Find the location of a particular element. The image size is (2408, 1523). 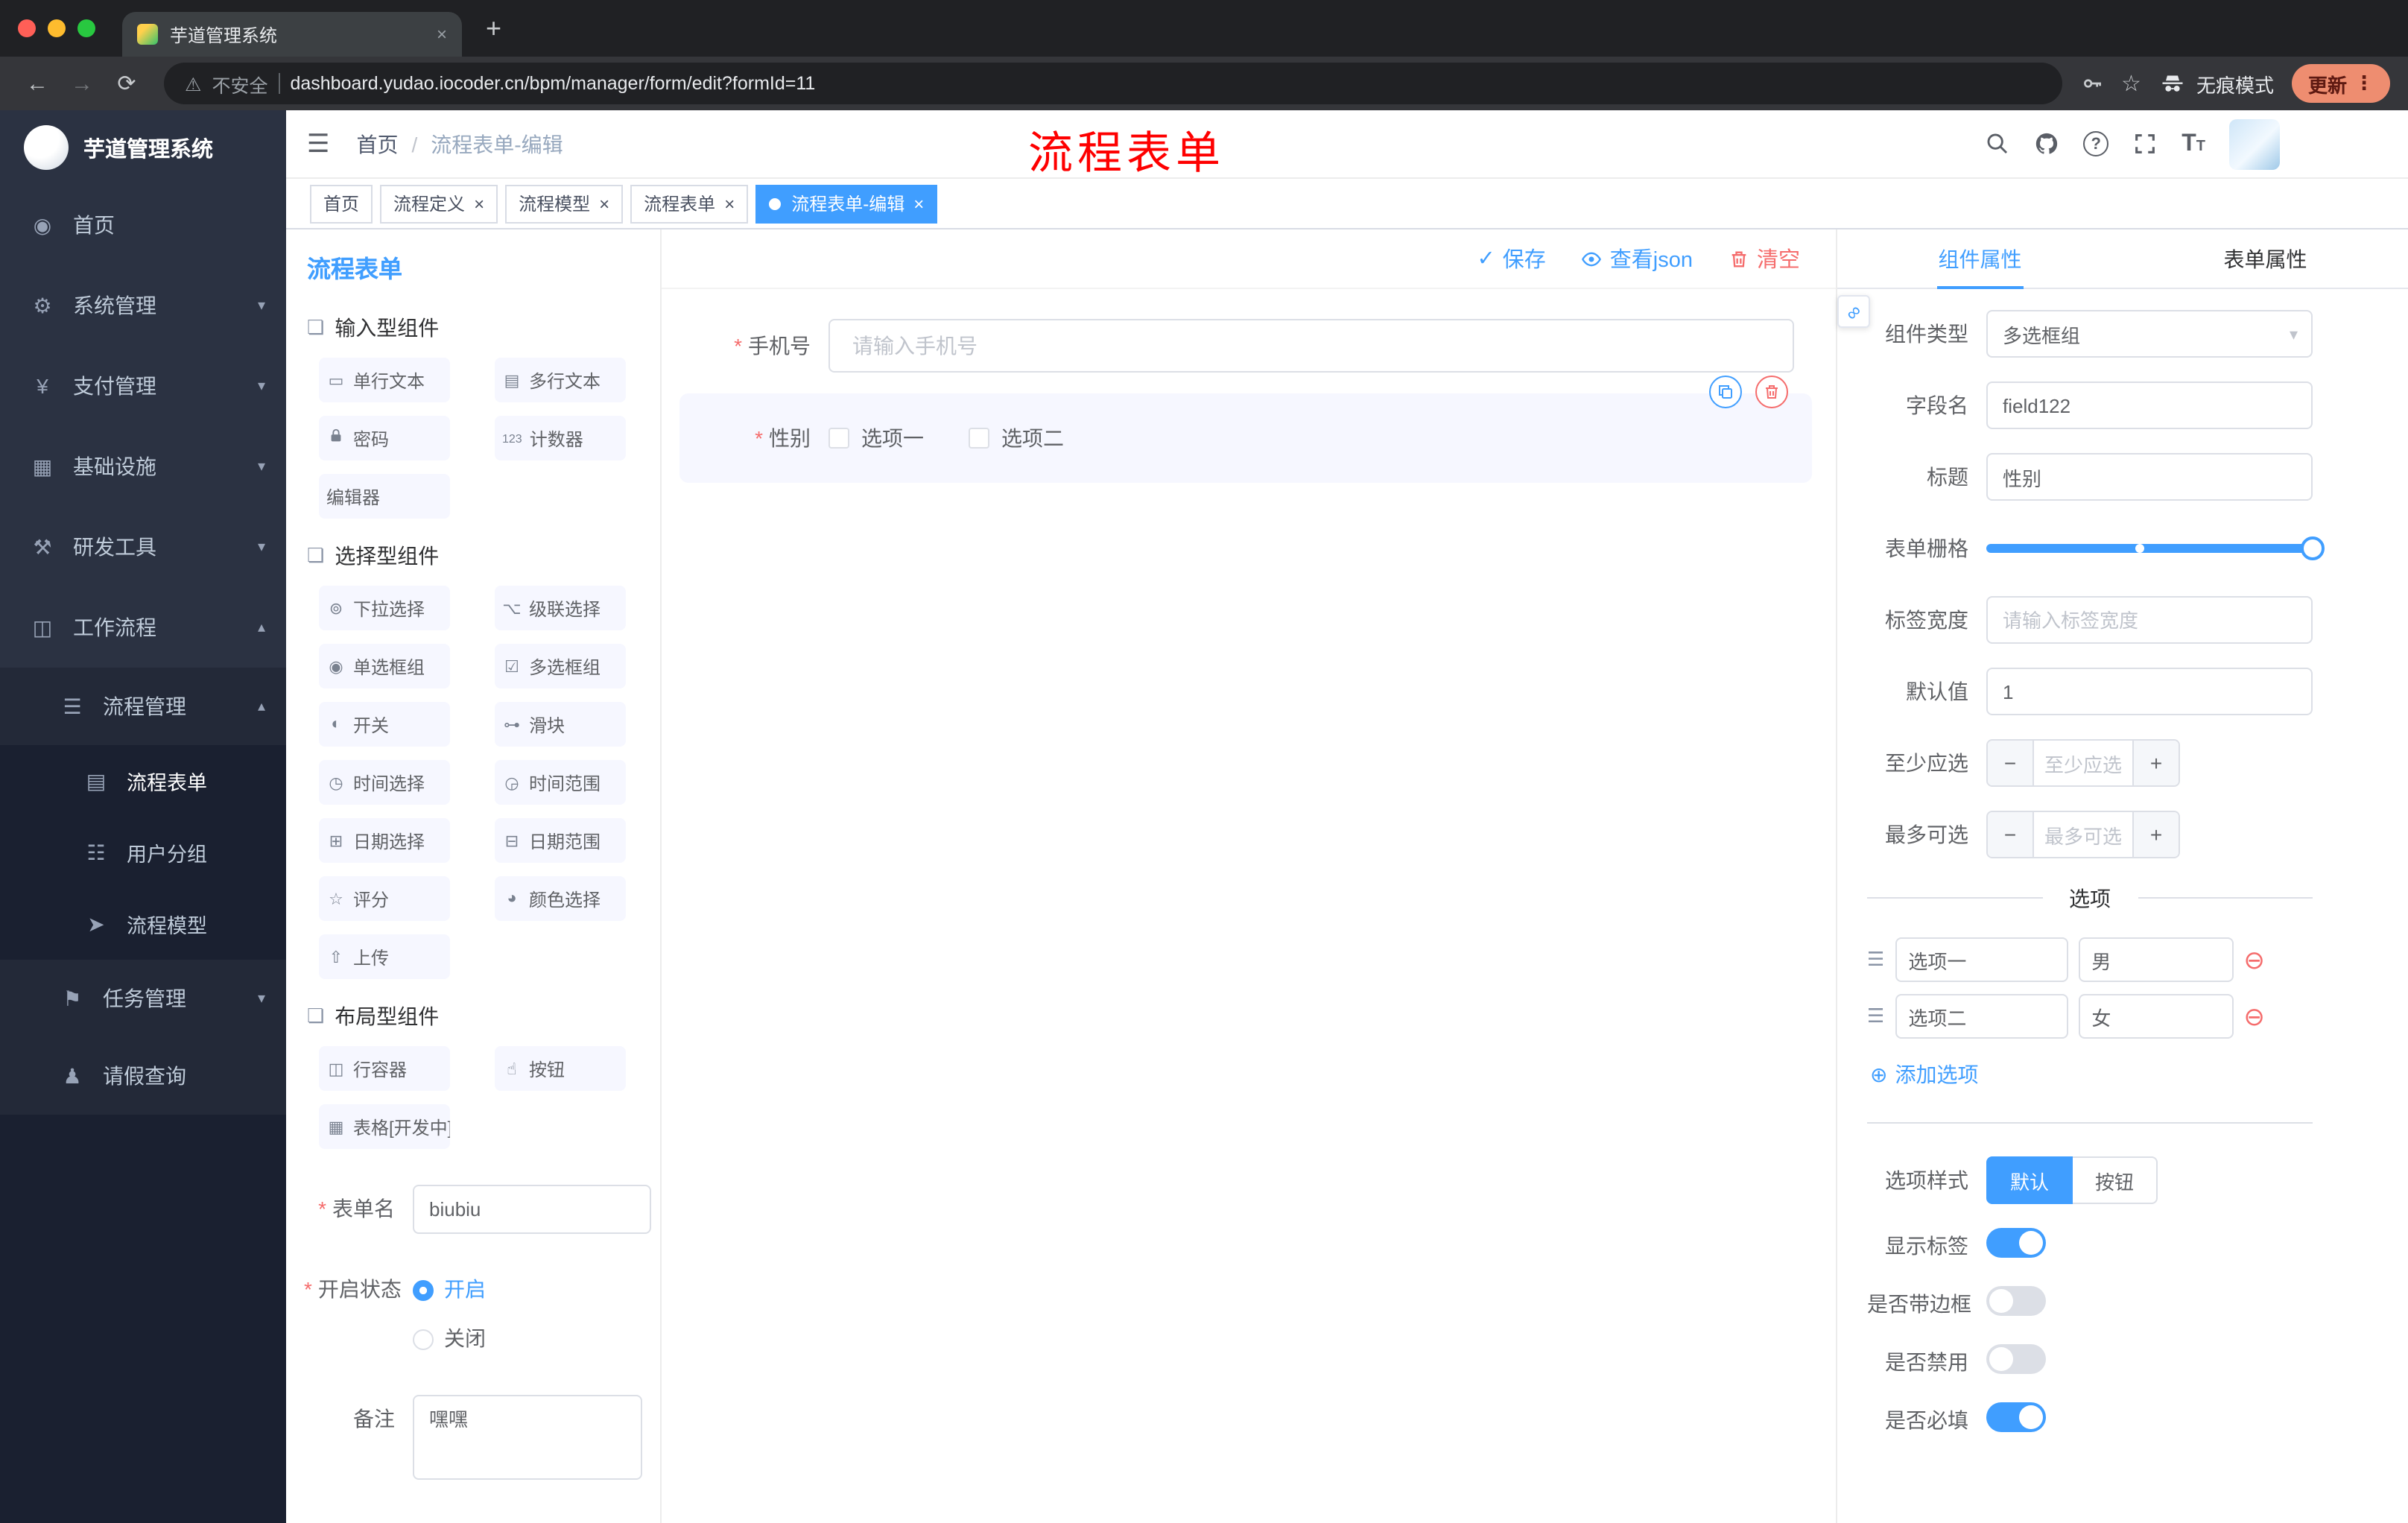

pal-button: ☝ 按钮 is located at coordinates (560, 1068).